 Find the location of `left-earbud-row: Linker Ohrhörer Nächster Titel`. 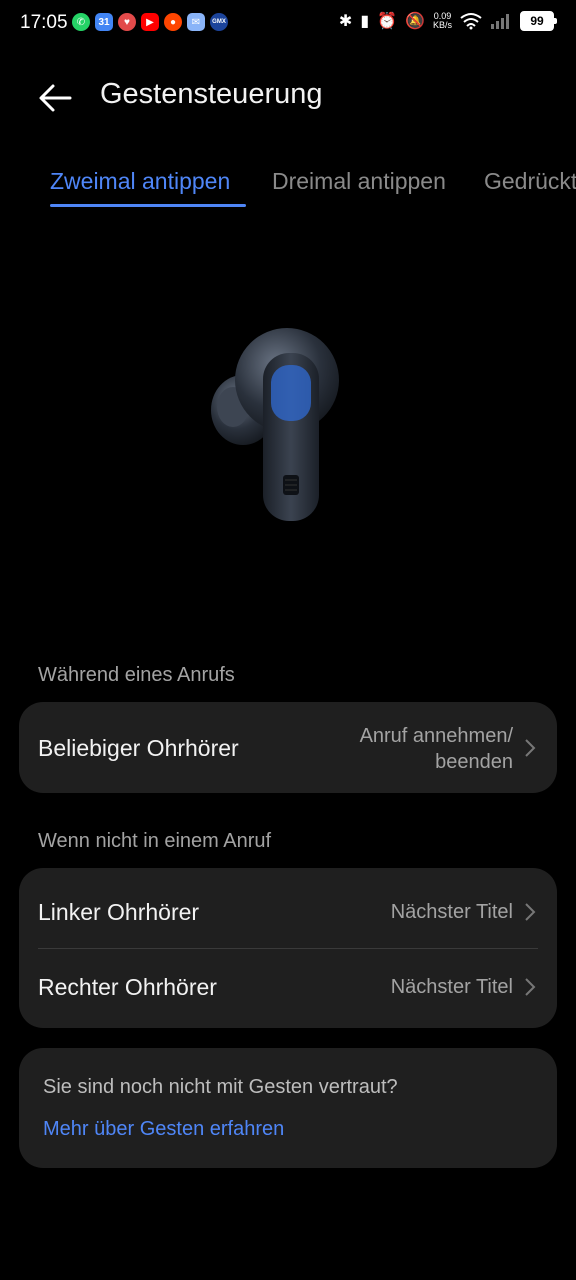

left-earbud-row: Linker Ohrhörer Nächster Titel is located at coordinates (288, 908).